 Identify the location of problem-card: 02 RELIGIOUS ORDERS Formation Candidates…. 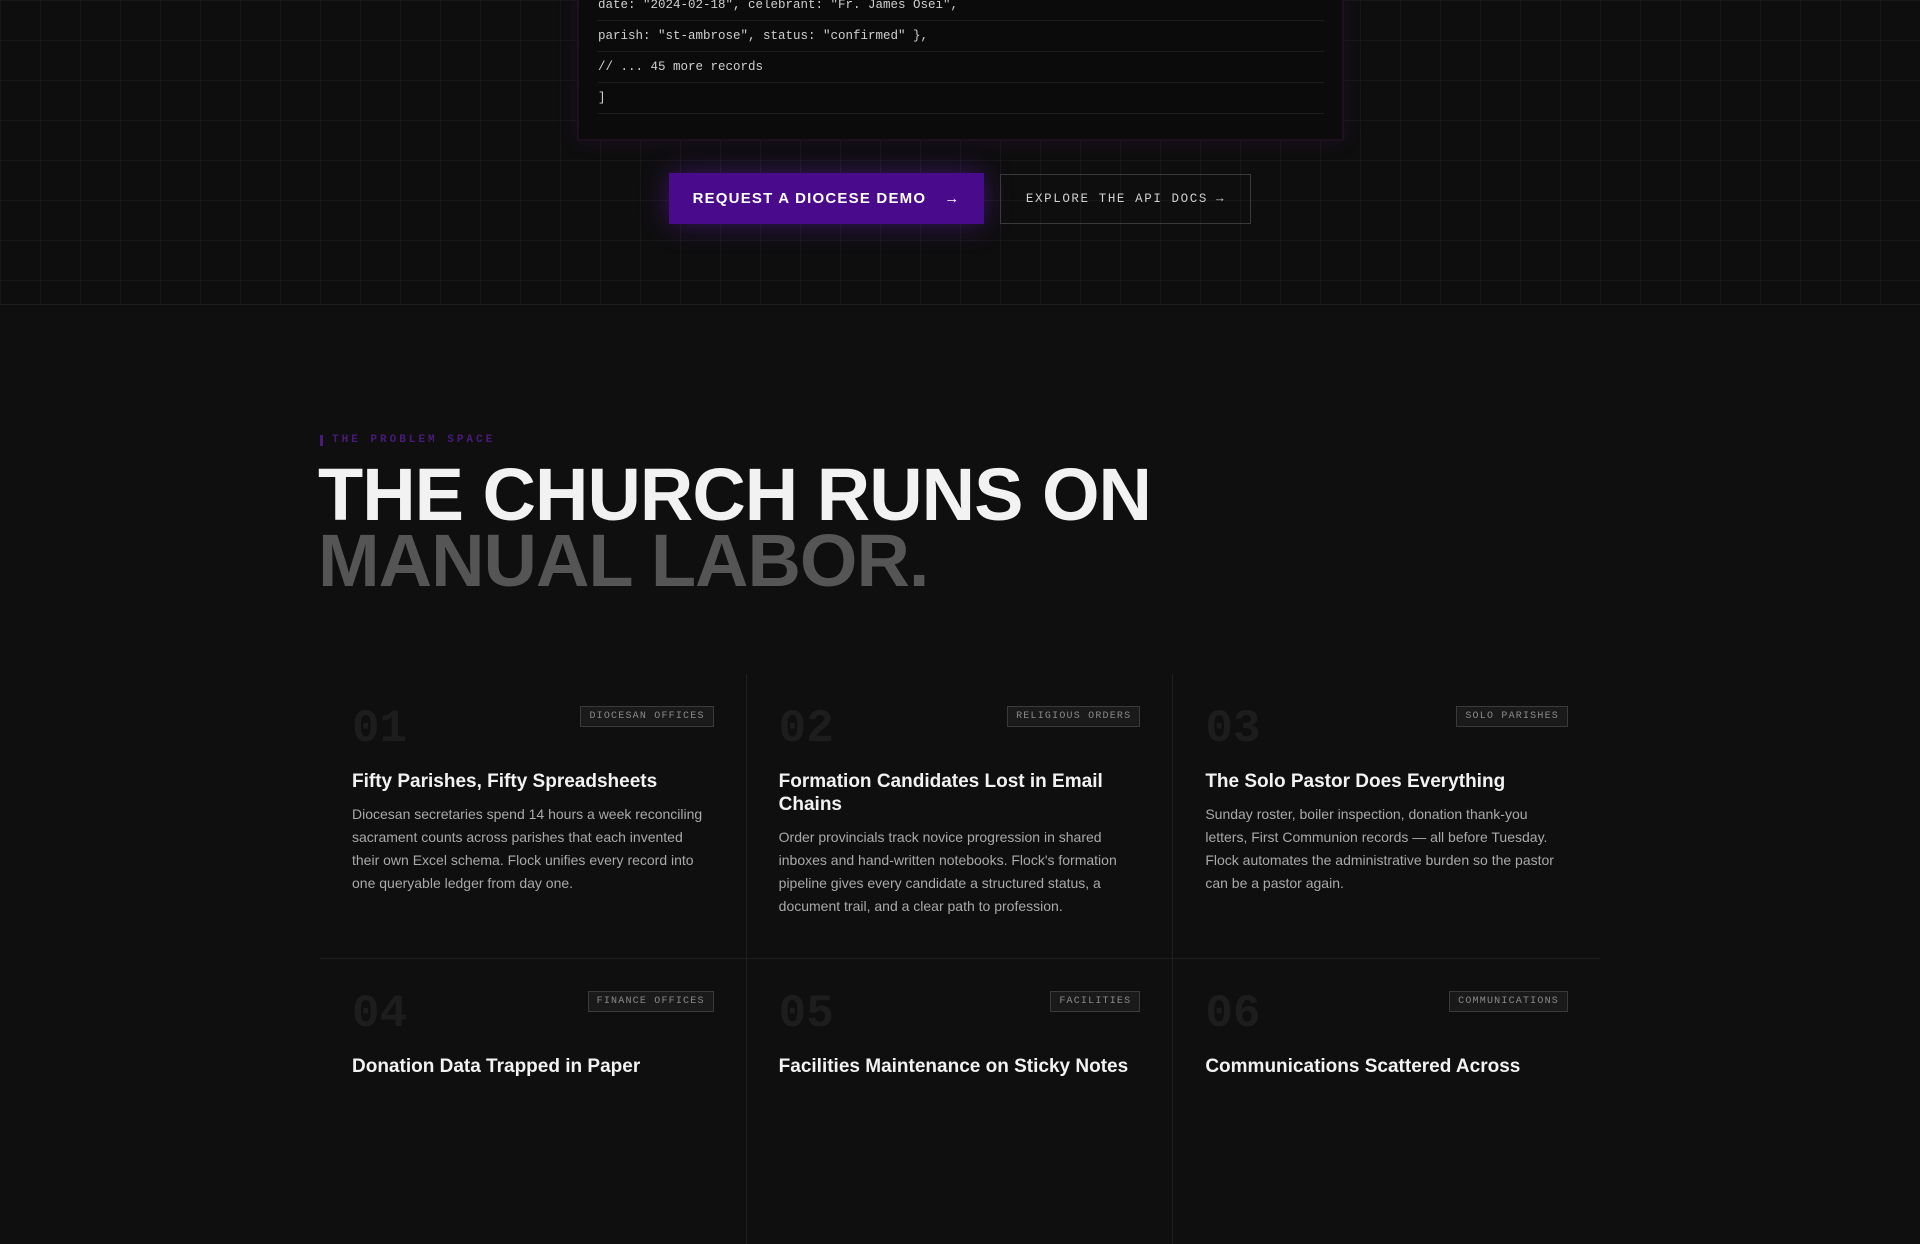
(960, 816).